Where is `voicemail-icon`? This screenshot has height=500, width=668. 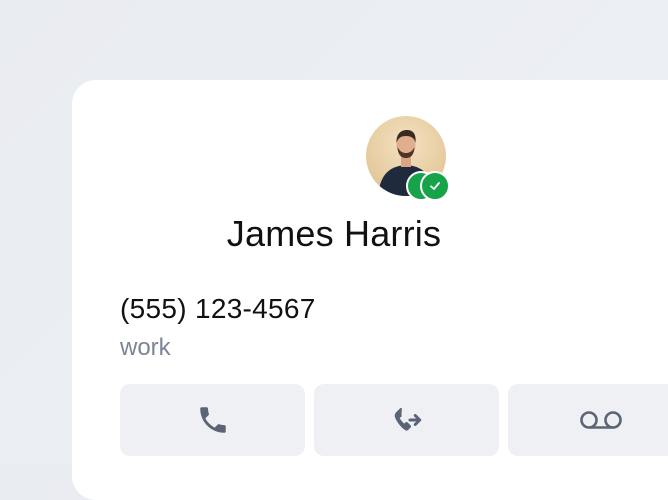 voicemail-icon is located at coordinates (600, 420).